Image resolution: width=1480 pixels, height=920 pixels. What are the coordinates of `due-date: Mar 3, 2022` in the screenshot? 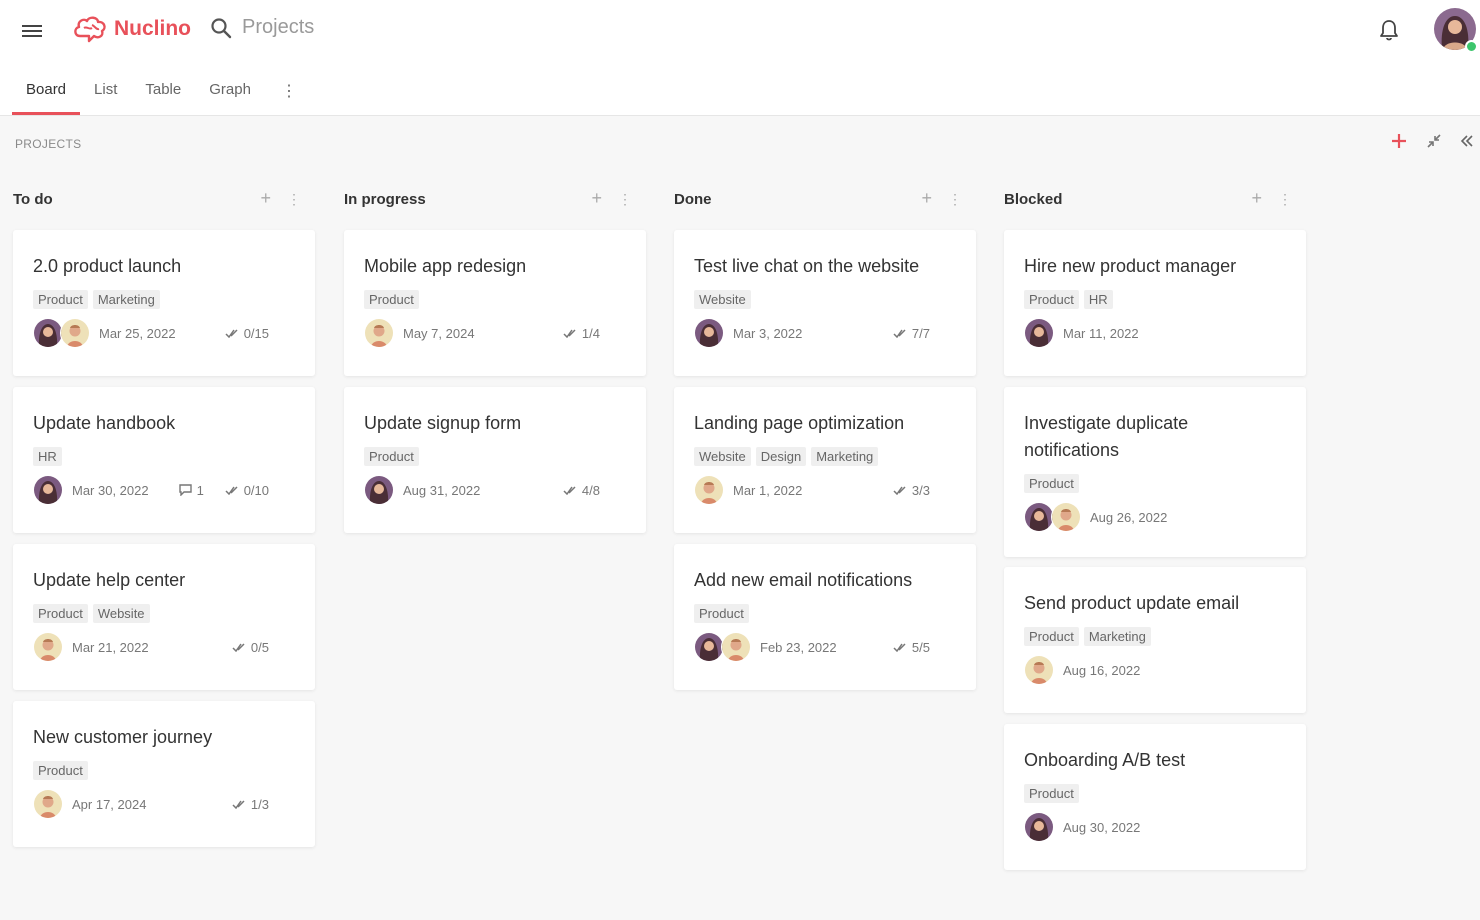 It's located at (768, 333).